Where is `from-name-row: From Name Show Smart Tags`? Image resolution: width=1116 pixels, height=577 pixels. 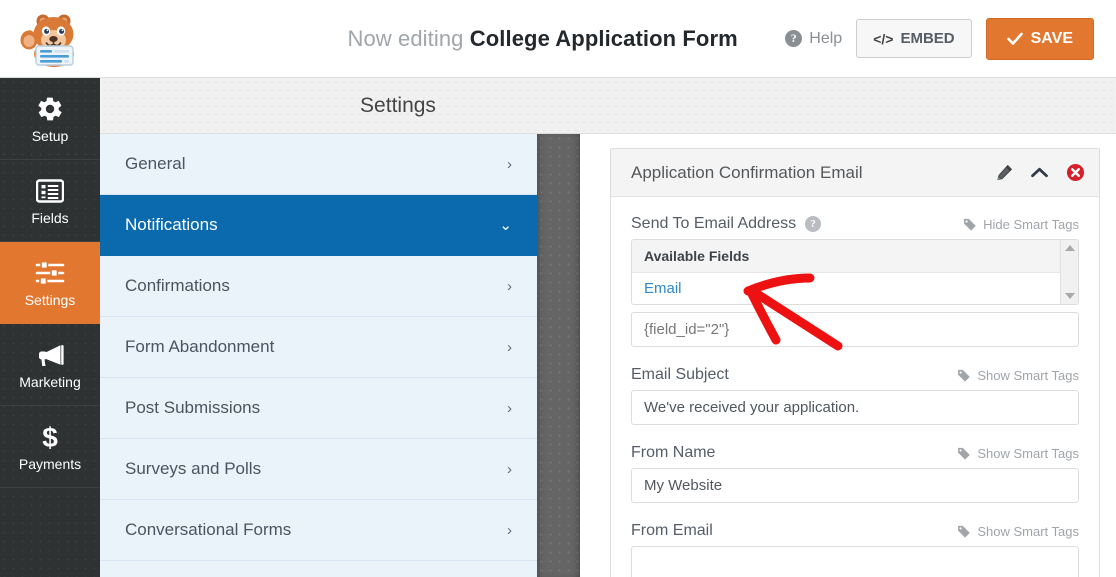 from-name-row: From Name Show Smart Tags is located at coordinates (855, 453).